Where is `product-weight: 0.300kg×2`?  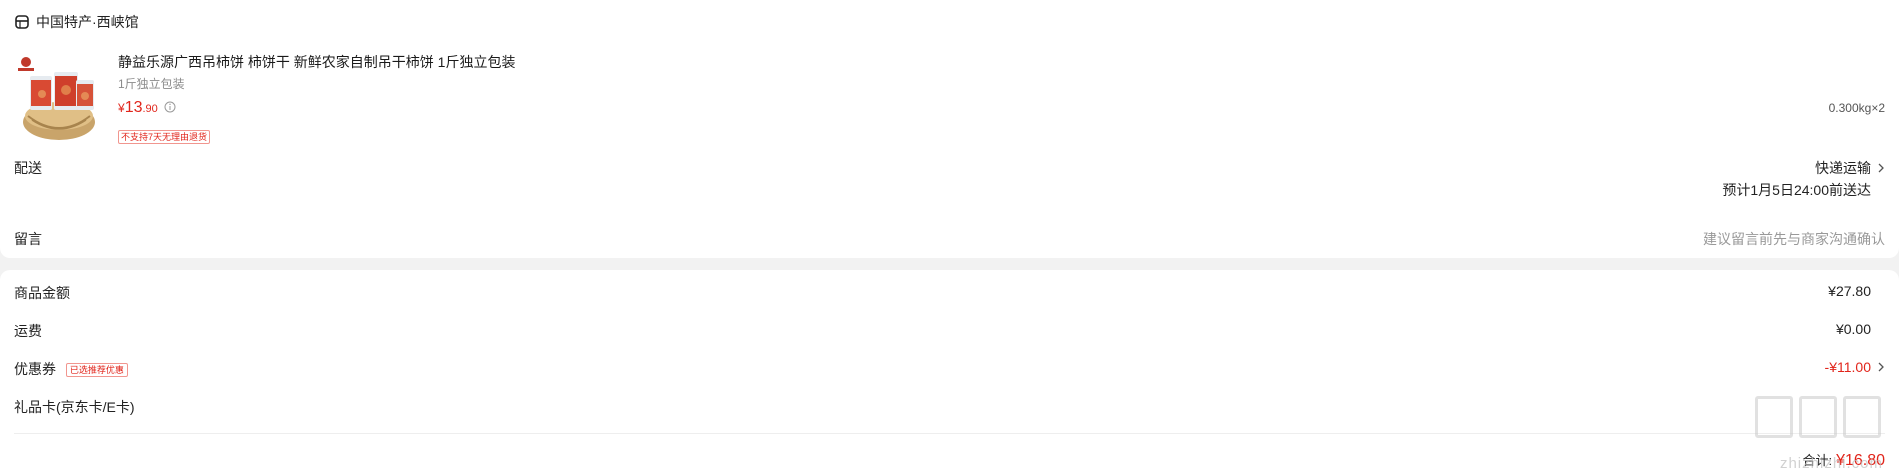
product-weight: 0.300kg×2 is located at coordinates (1856, 108).